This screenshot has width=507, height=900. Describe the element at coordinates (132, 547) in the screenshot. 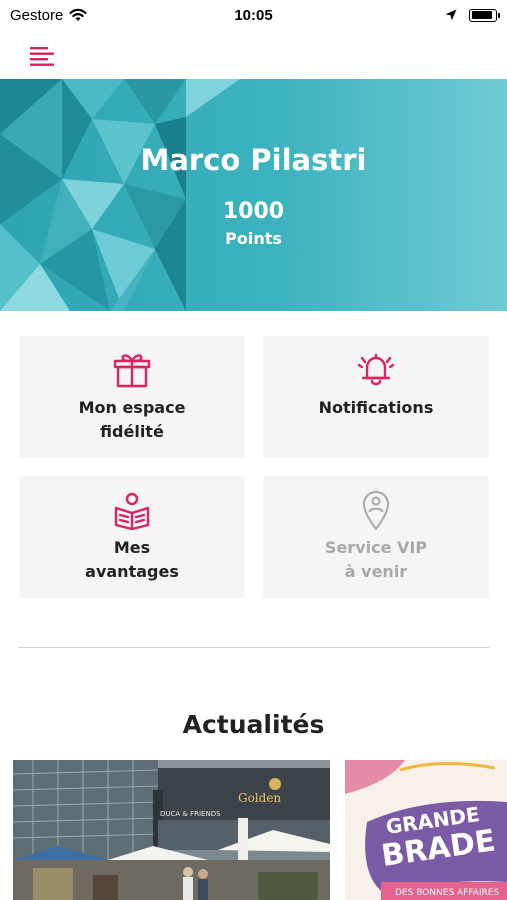

I see `tile-label-line1: Mes` at that location.